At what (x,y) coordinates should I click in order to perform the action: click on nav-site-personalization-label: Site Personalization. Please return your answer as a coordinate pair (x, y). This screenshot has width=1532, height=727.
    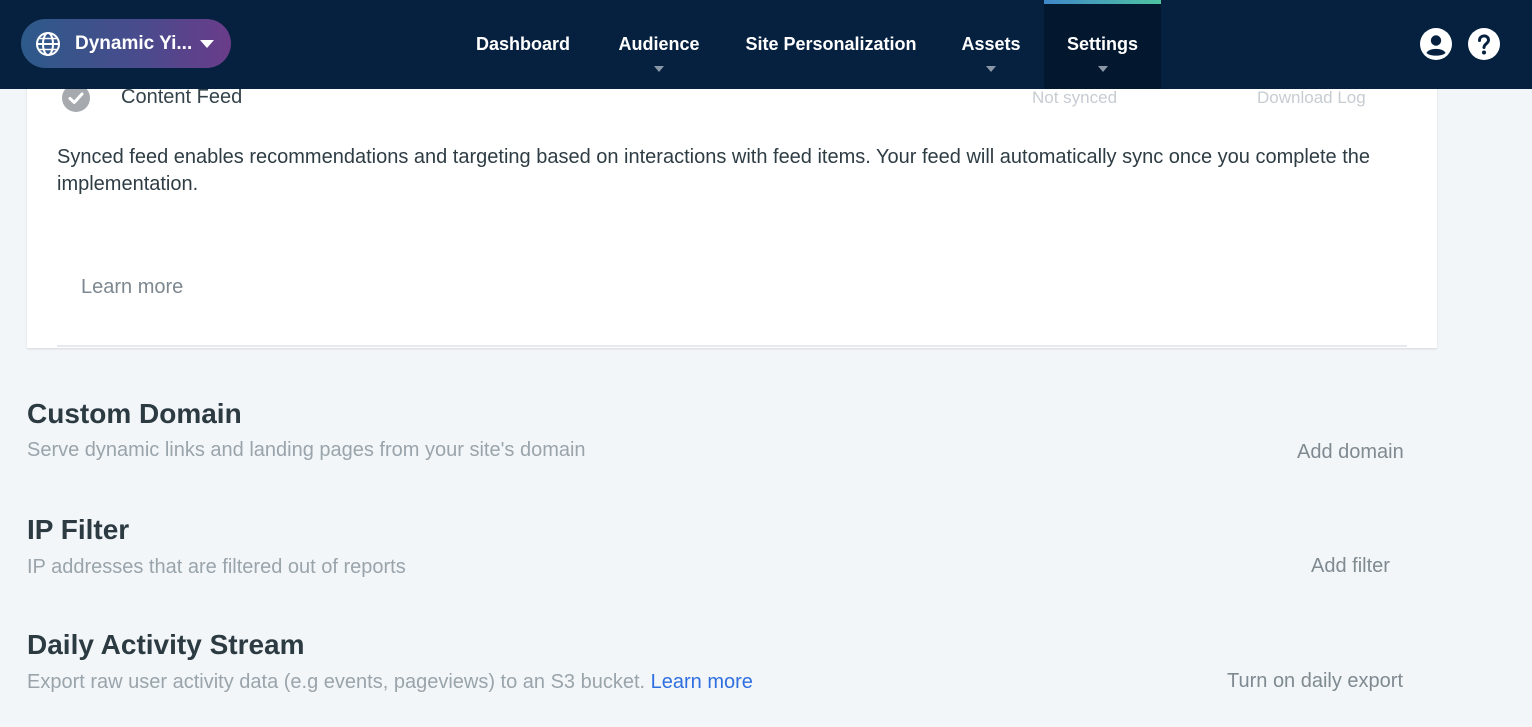
    Looking at the image, I should click on (831, 44).